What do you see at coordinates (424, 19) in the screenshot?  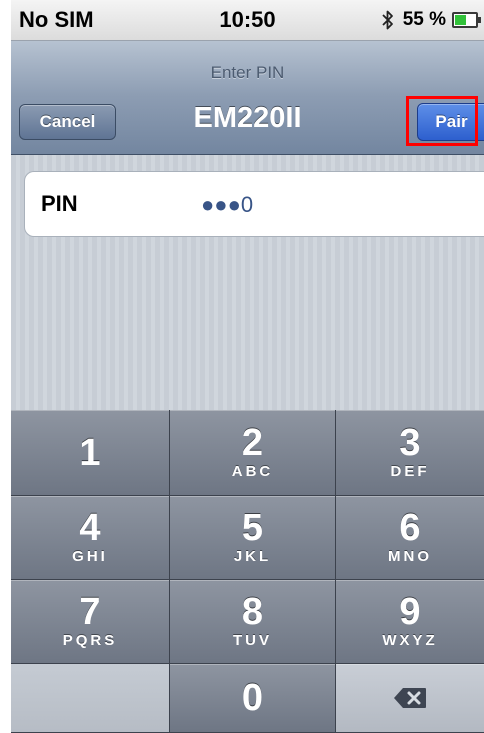 I see `battery-percent: 55 %` at bounding box center [424, 19].